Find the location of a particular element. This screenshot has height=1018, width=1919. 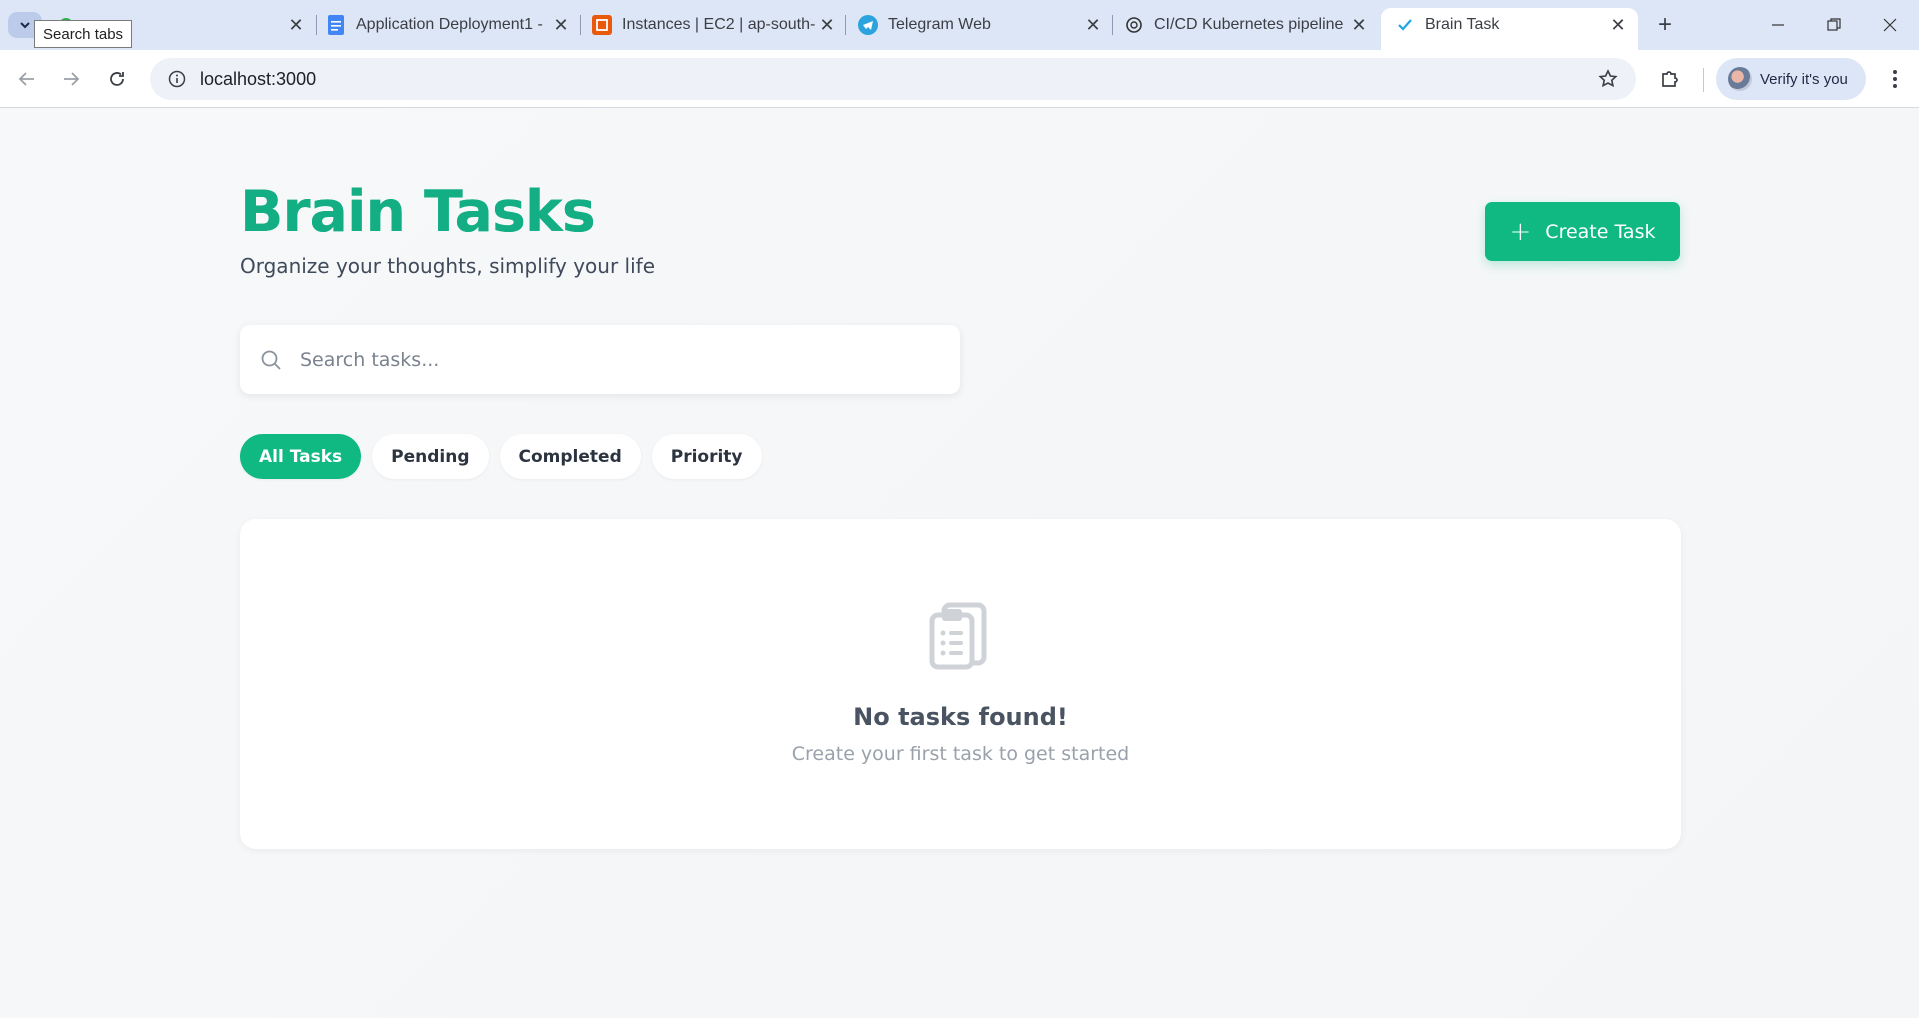

close-icon is located at coordinates (1890, 25).